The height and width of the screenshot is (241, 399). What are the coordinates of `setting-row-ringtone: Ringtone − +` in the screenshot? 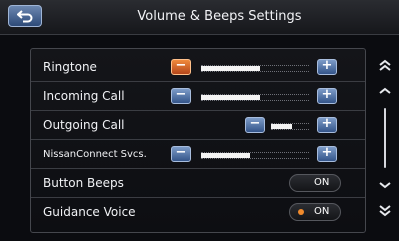 It's located at (198, 67).